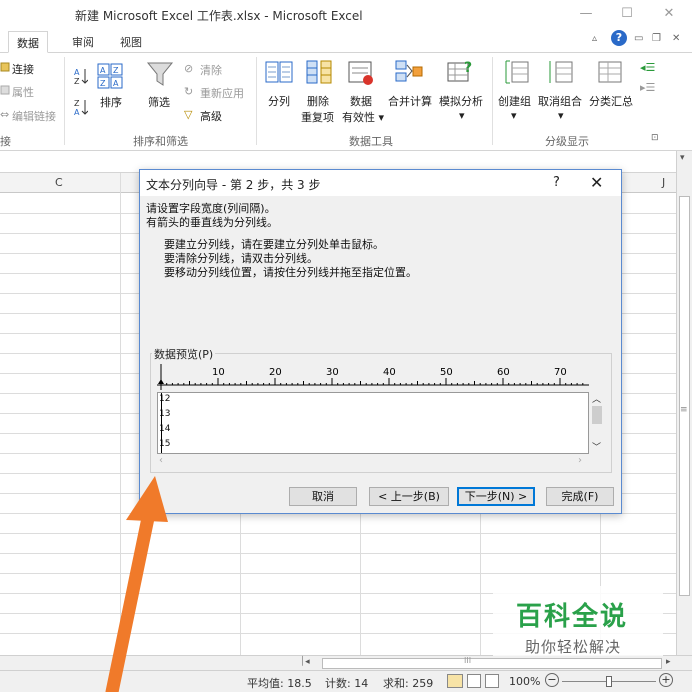 The height and width of the screenshot is (692, 692). I want to click on watermark-title: 百科全说, so click(572, 617).